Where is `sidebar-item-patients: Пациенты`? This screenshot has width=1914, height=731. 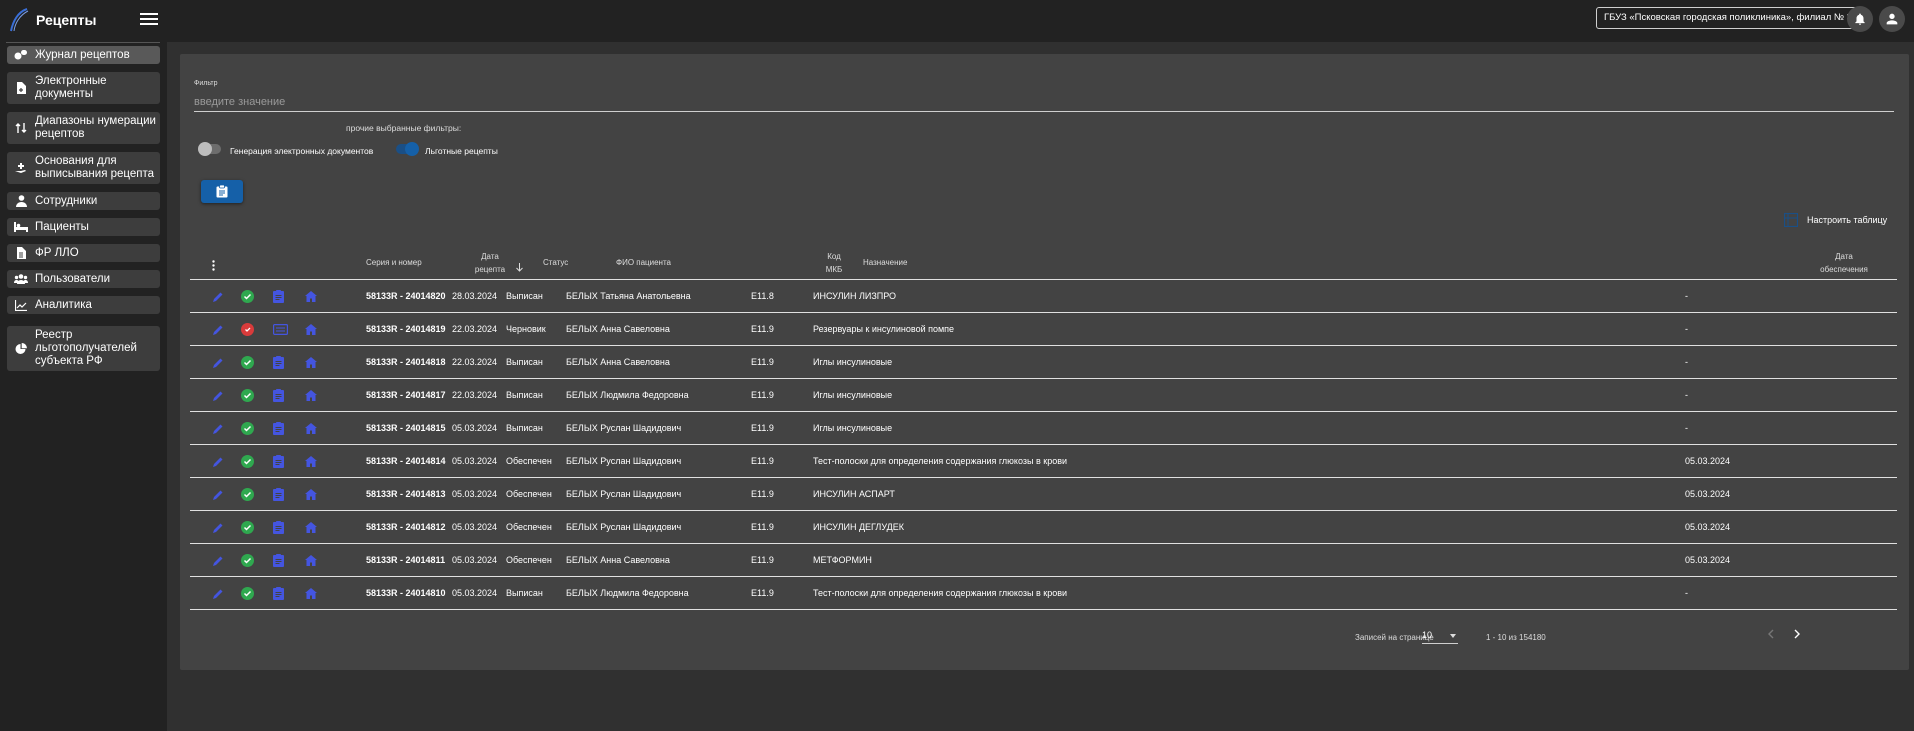
sidebar-item-patients: Пациенты is located at coordinates (83, 227).